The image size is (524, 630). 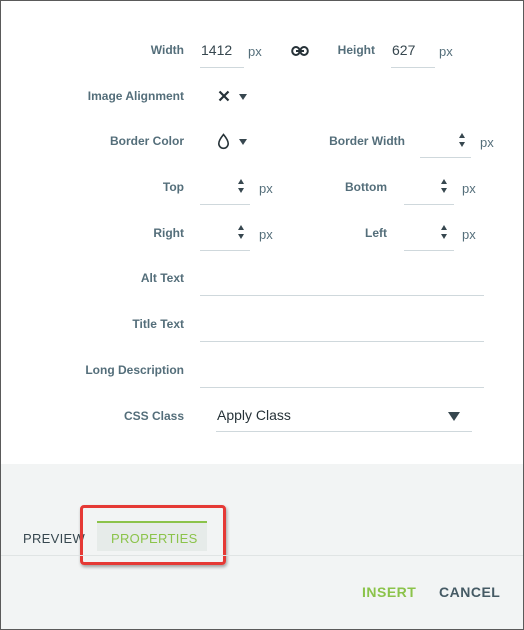 I want to click on height-input: 627, so click(x=403, y=50).